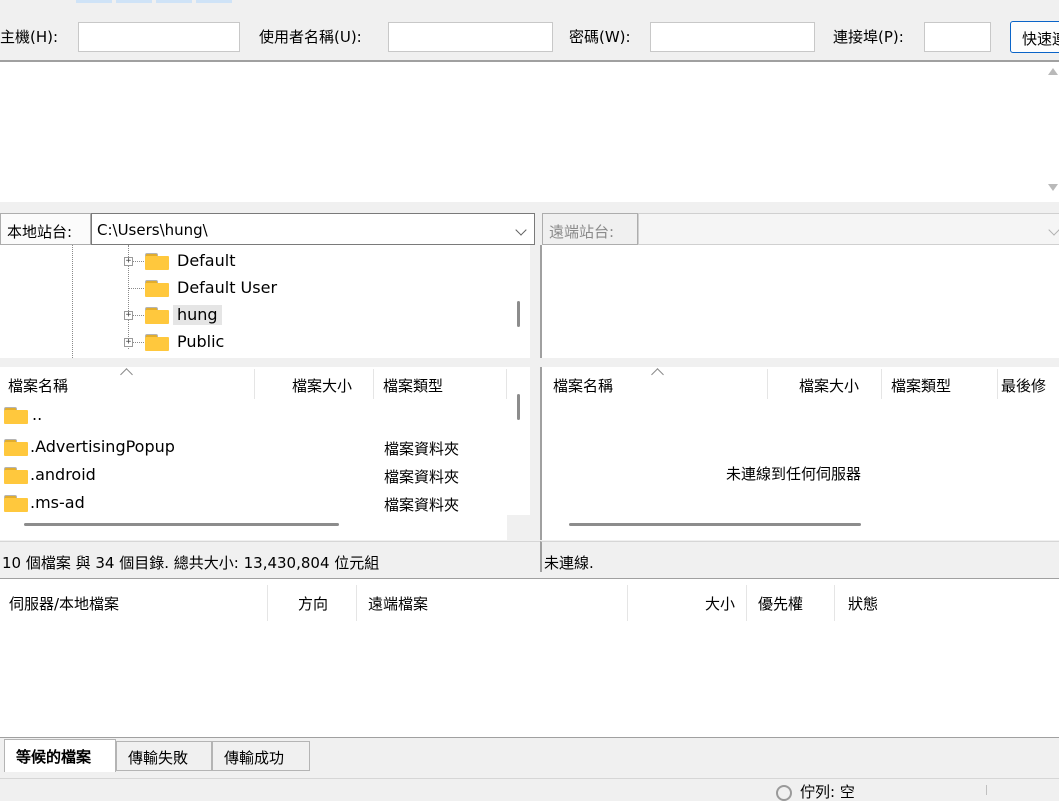  I want to click on local-list-hscroll-track, so click(253, 527).